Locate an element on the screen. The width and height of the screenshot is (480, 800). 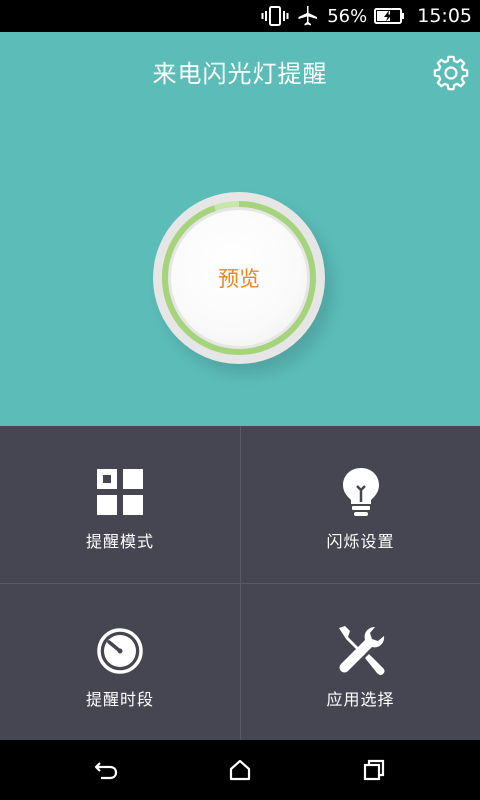
tile-label: 闪烁设置 is located at coordinates (360, 541).